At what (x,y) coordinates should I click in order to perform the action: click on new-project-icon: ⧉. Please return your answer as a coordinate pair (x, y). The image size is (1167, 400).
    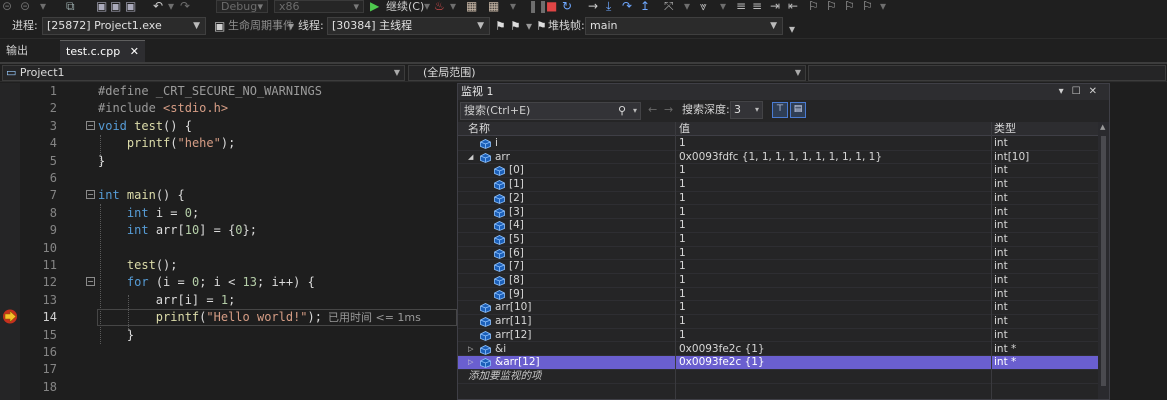
    Looking at the image, I should click on (70, 7).